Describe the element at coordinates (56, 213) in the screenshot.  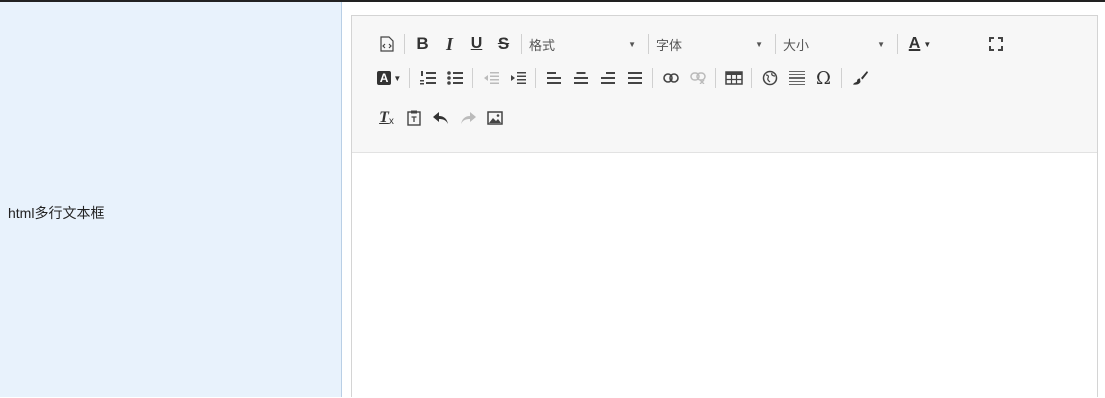
I see `field-label: html多行文本框` at that location.